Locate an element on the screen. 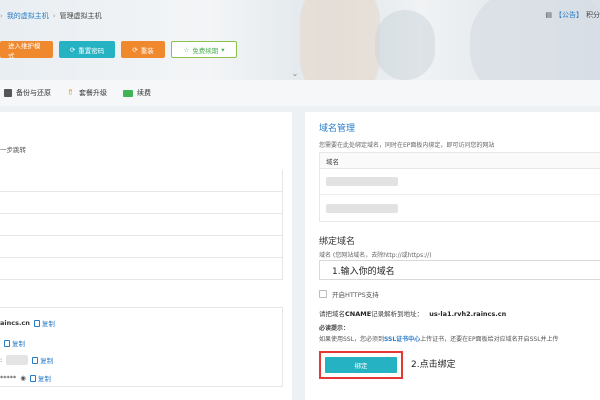  tab-renew: 续费 is located at coordinates (137, 93).